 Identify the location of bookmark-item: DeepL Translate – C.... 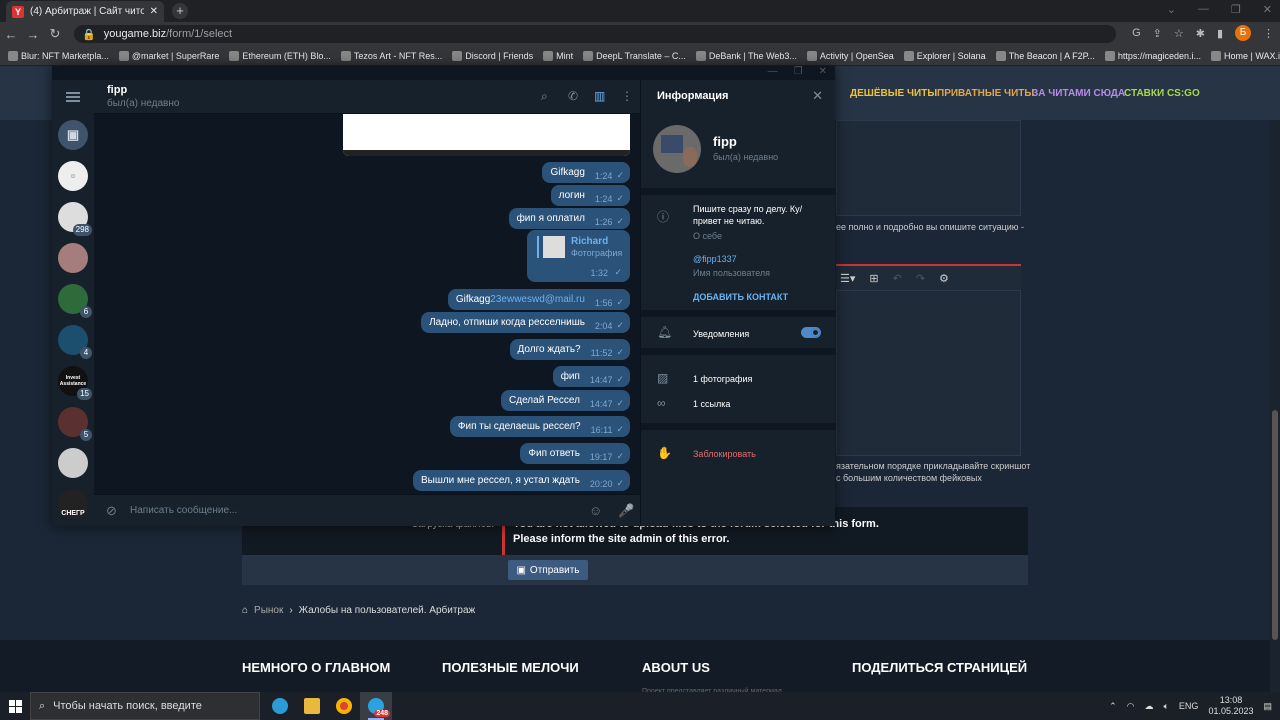
(634, 55).